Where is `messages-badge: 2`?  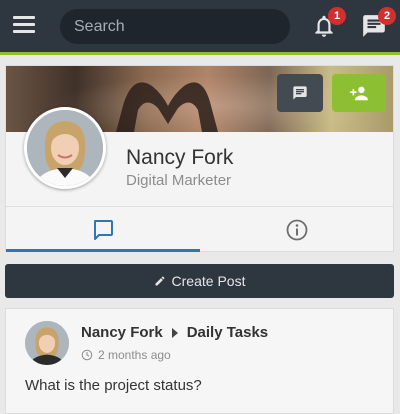 messages-badge: 2 is located at coordinates (387, 16).